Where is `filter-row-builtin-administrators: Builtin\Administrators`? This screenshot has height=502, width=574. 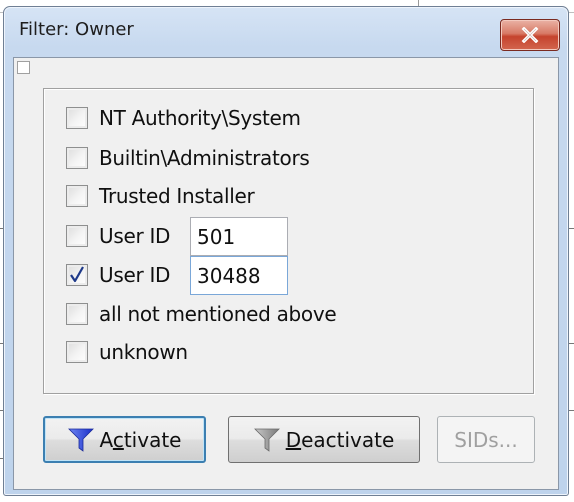 filter-row-builtin-administrators: Builtin\Administrators is located at coordinates (188, 158).